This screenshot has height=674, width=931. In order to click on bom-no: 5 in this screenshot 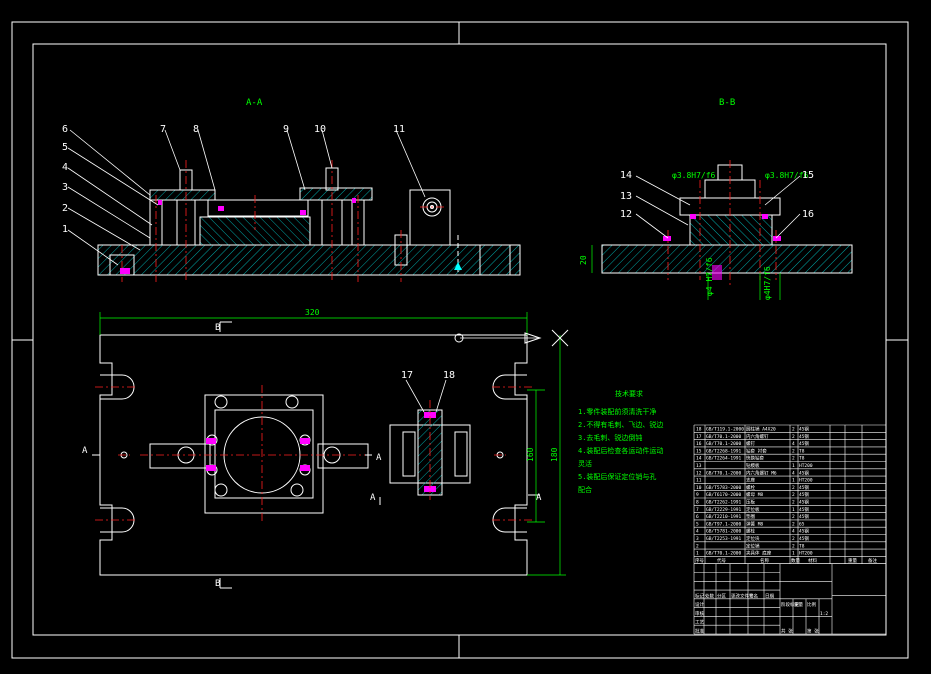, I will do `click(697, 524)`.